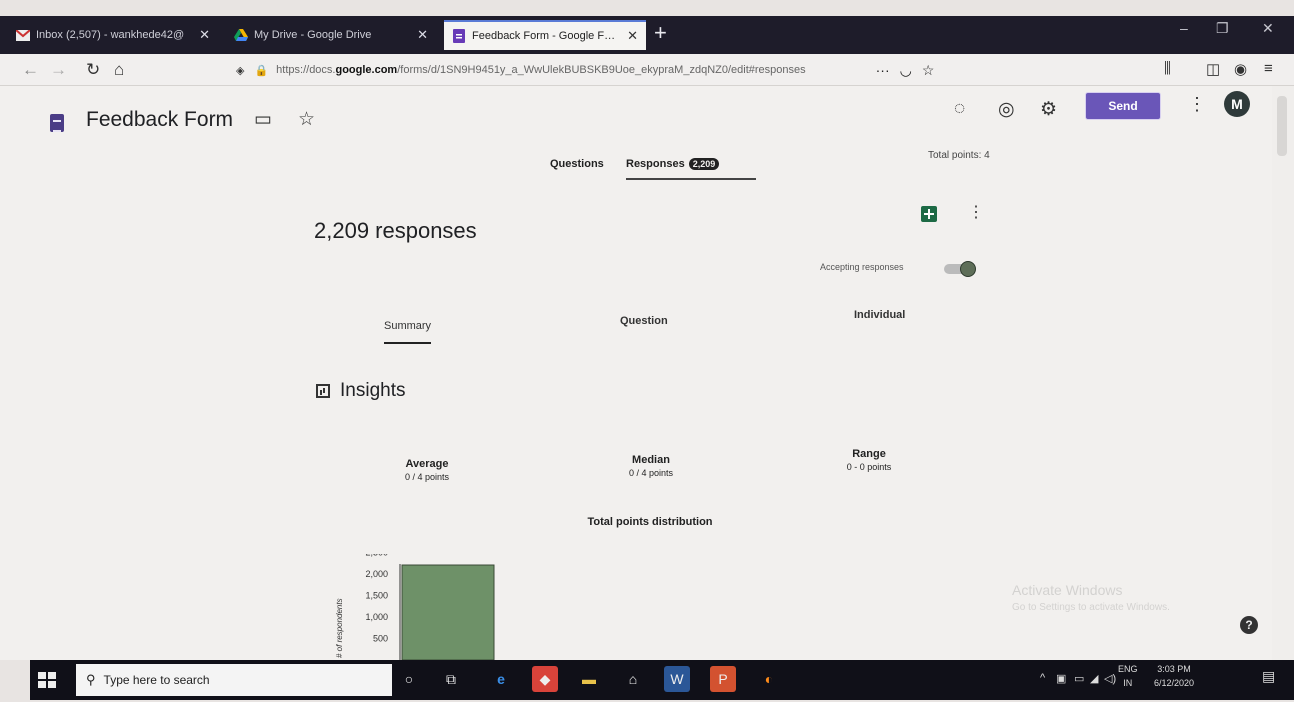 The width and height of the screenshot is (1294, 702). I want to click on app-red-icon: ◆, so click(545, 679).